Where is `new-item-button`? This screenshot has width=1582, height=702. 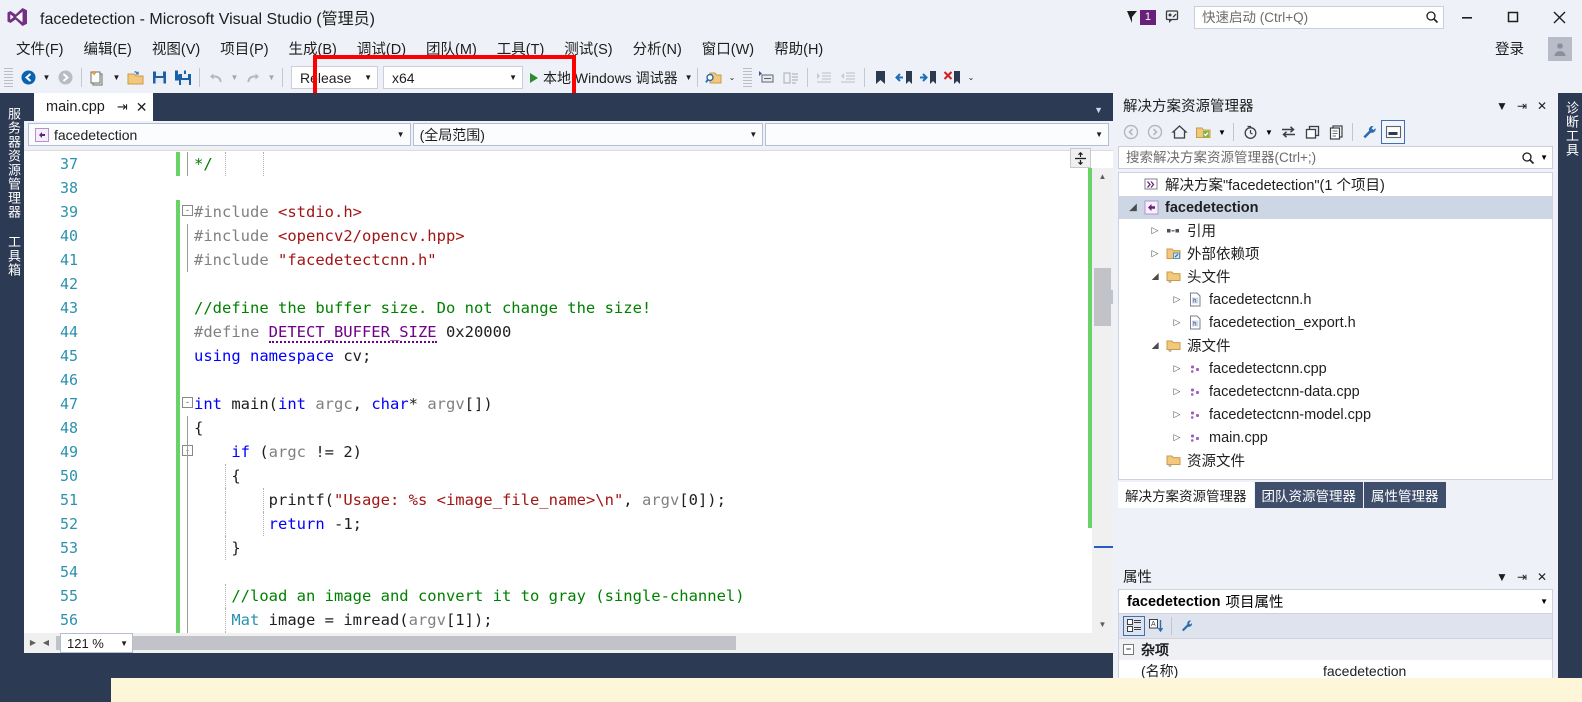
new-item-button is located at coordinates (98, 78).